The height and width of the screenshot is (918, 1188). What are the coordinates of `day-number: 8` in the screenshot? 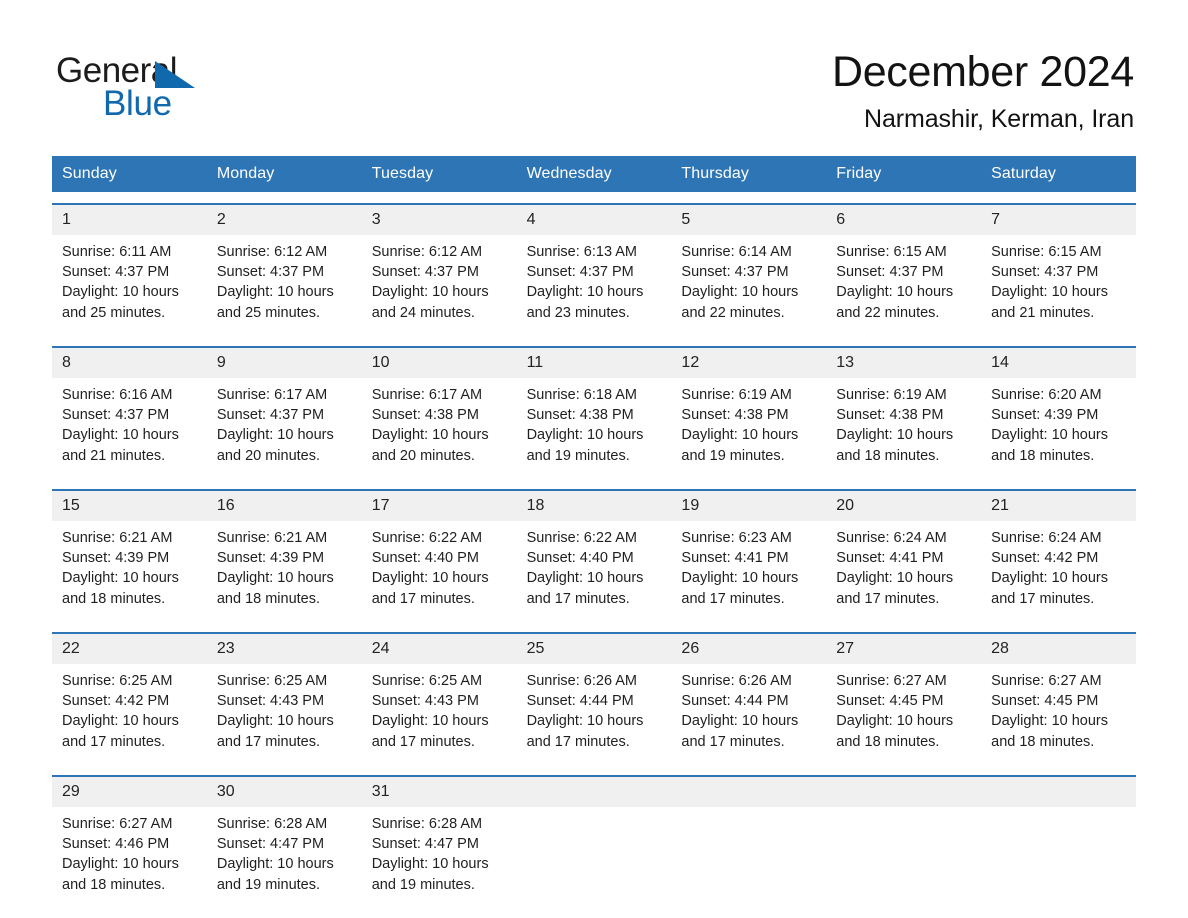 It's located at (129, 363).